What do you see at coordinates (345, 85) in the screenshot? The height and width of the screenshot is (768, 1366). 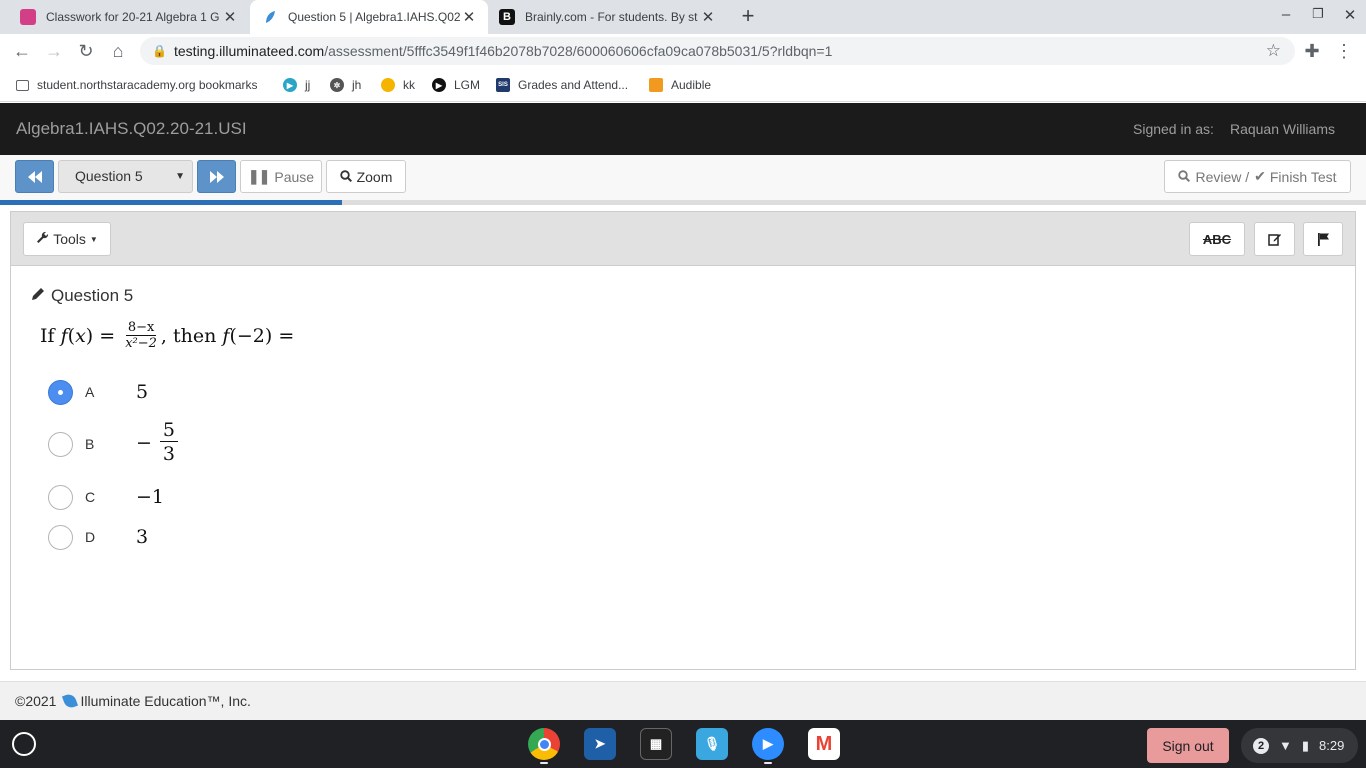 I see `bookmark-jh: ✲ jh` at bounding box center [345, 85].